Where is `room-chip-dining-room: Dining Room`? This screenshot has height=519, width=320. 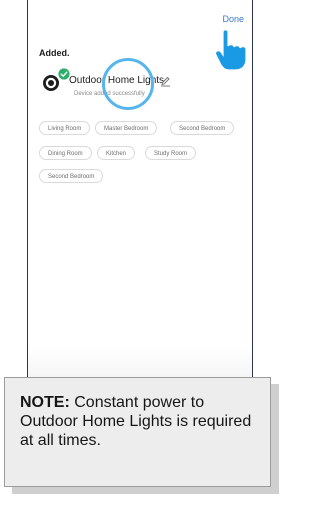
room-chip-dining-room: Dining Room is located at coordinates (65, 153).